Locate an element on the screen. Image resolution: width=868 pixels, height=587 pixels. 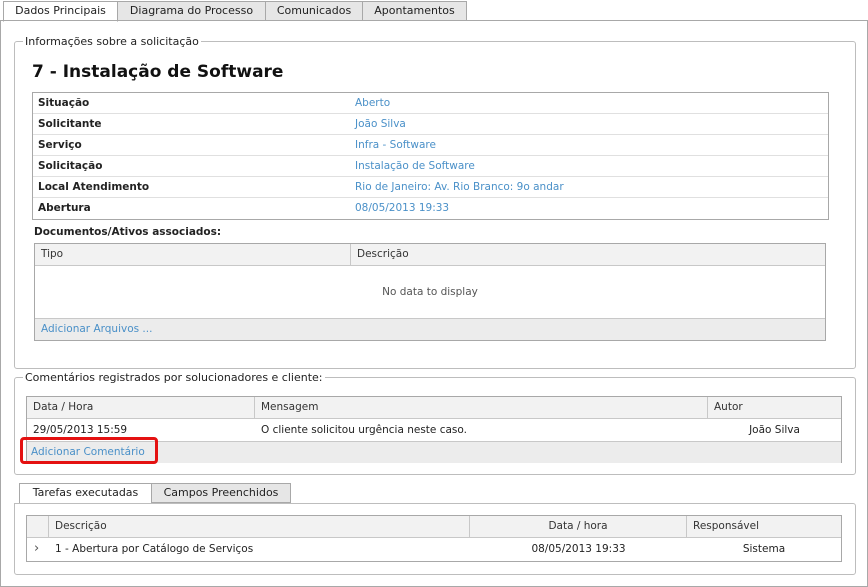
info-value: Rio de Janeiro: Av. Rio Branco: 9o andar is located at coordinates (459, 187).